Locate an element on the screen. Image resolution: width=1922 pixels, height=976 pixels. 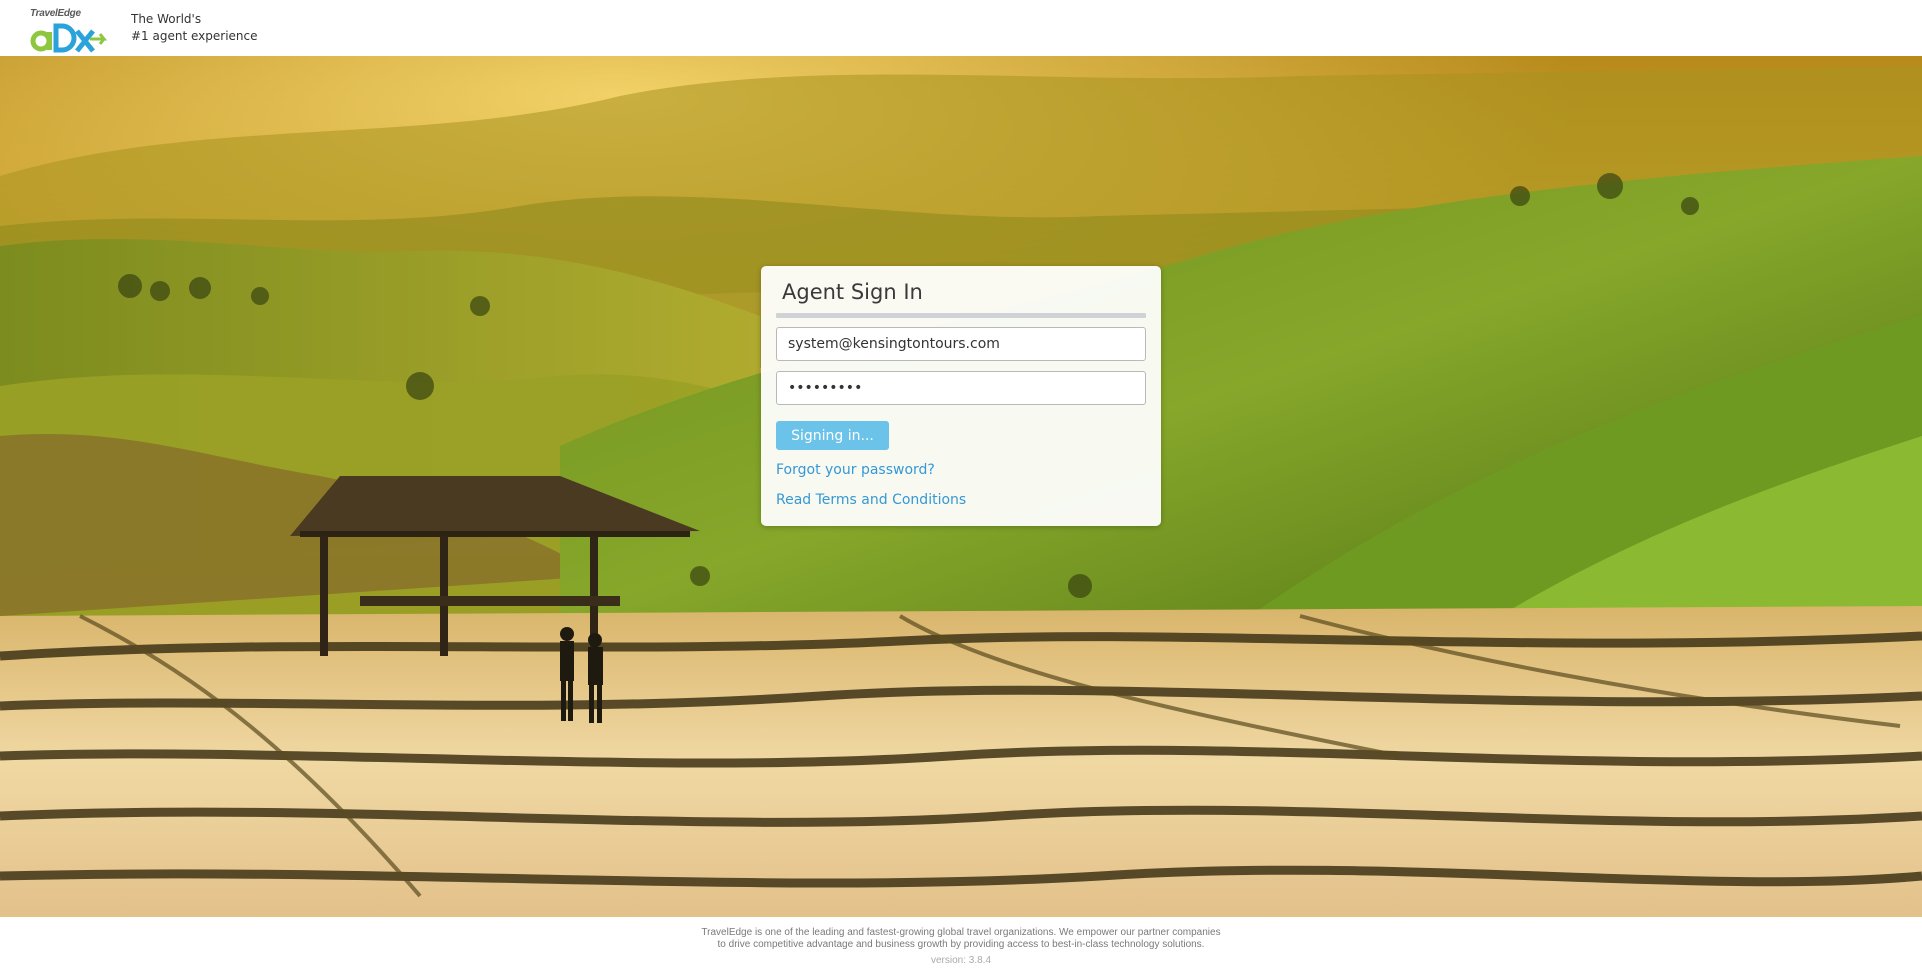
tagline-line-2: #1 agent experience is located at coordinates (194, 36).